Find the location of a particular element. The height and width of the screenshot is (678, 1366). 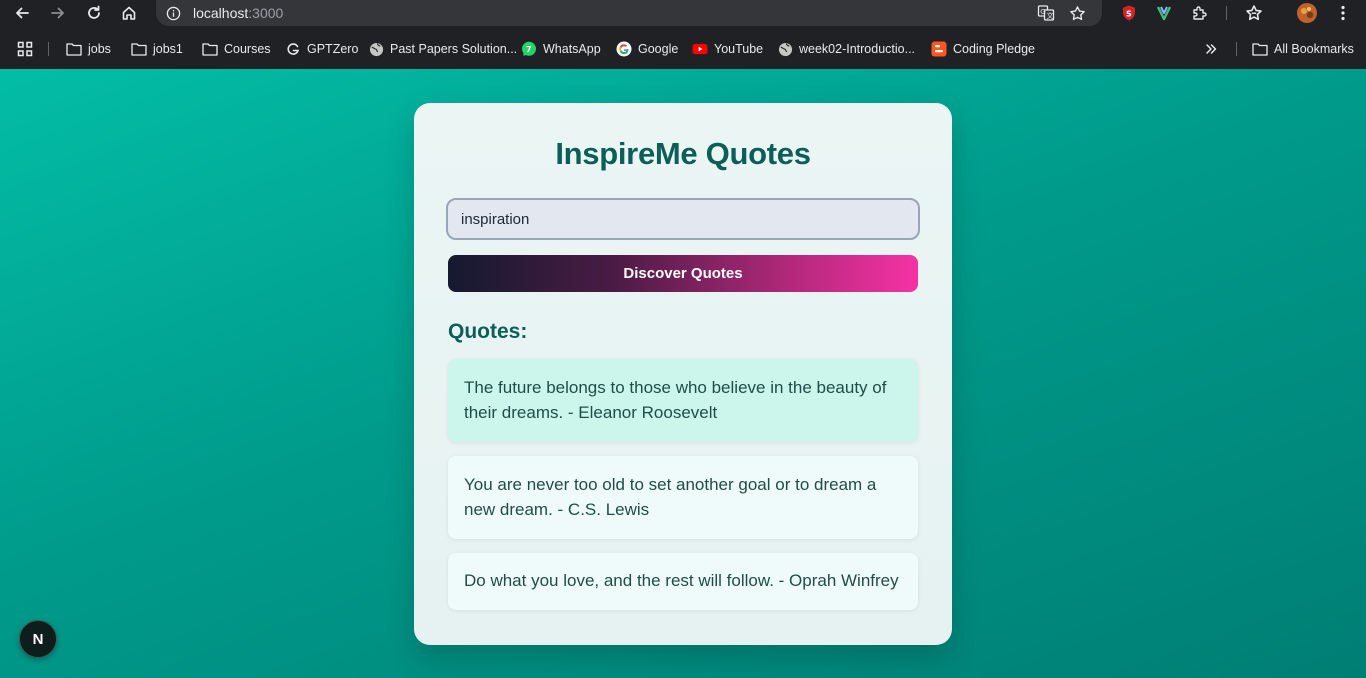

toolbar-divider is located at coordinates (1226, 13).